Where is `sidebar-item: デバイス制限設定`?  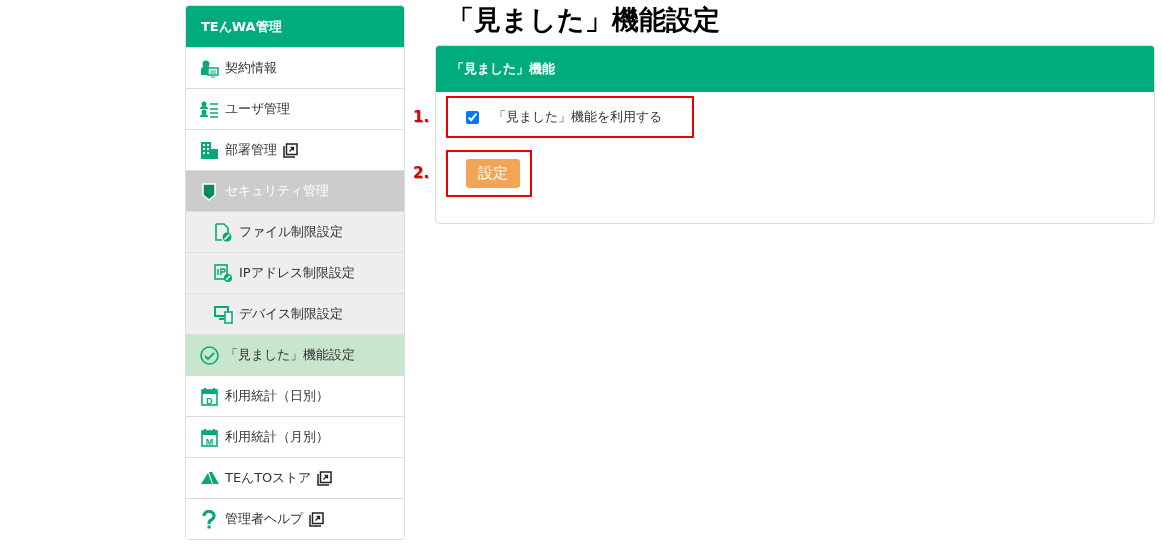 sidebar-item: デバイス制限設定 is located at coordinates (295, 313).